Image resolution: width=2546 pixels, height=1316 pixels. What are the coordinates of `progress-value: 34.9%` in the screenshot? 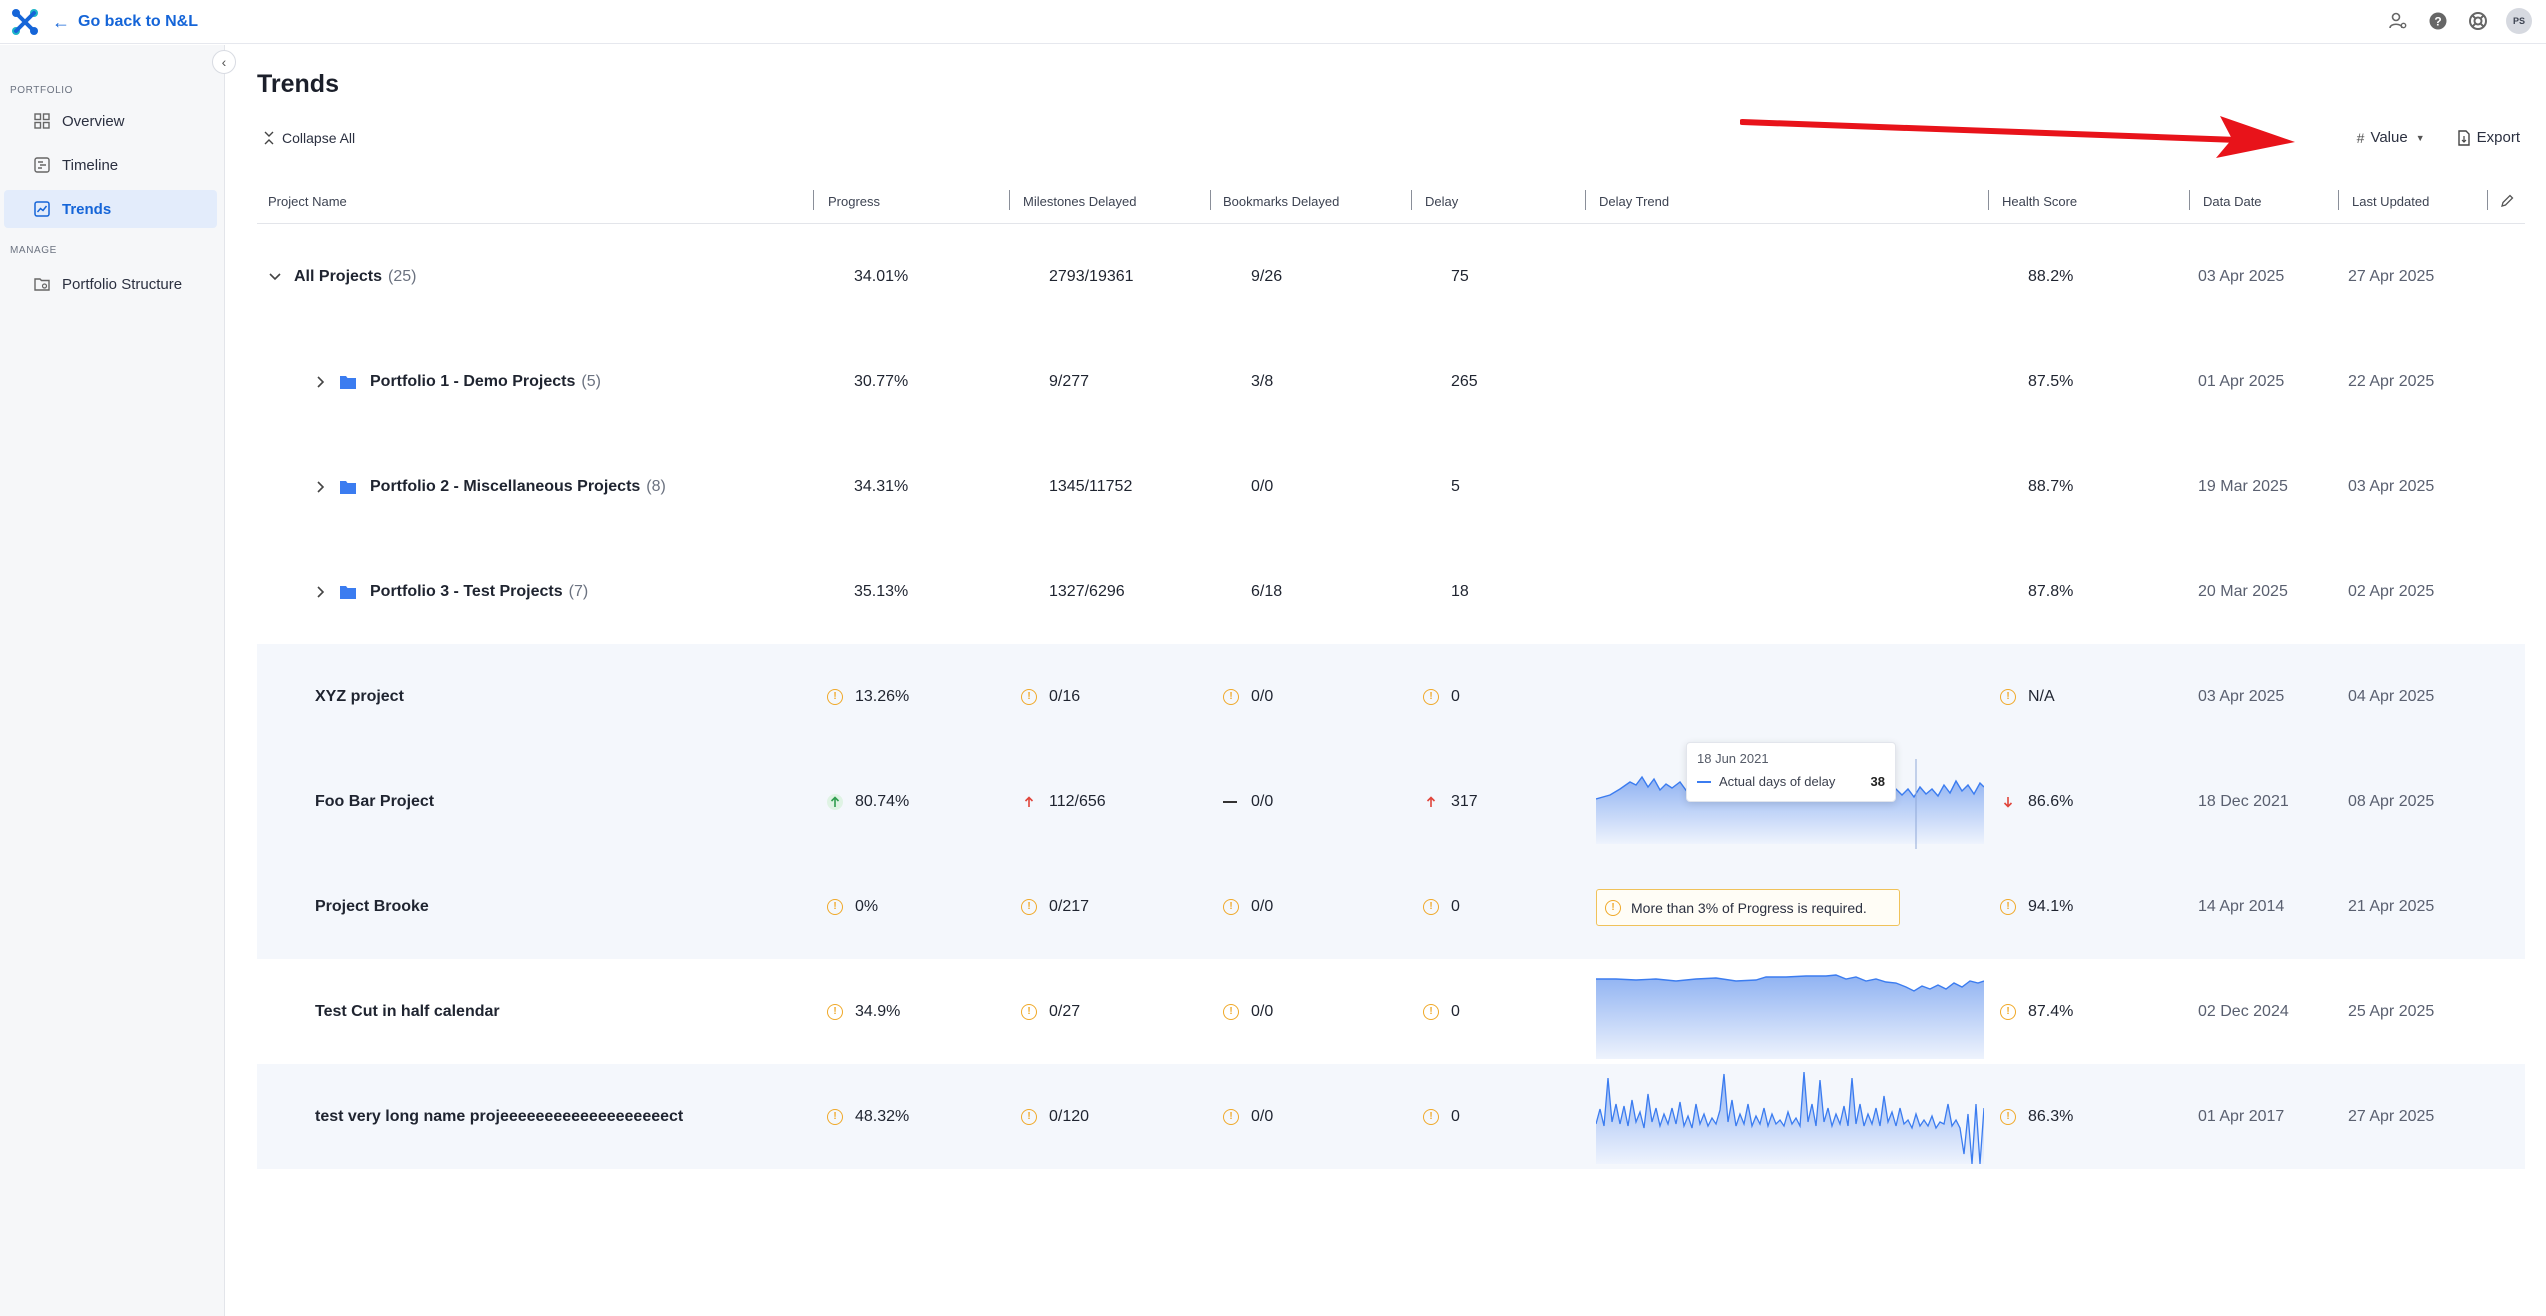 It's located at (878, 1011).